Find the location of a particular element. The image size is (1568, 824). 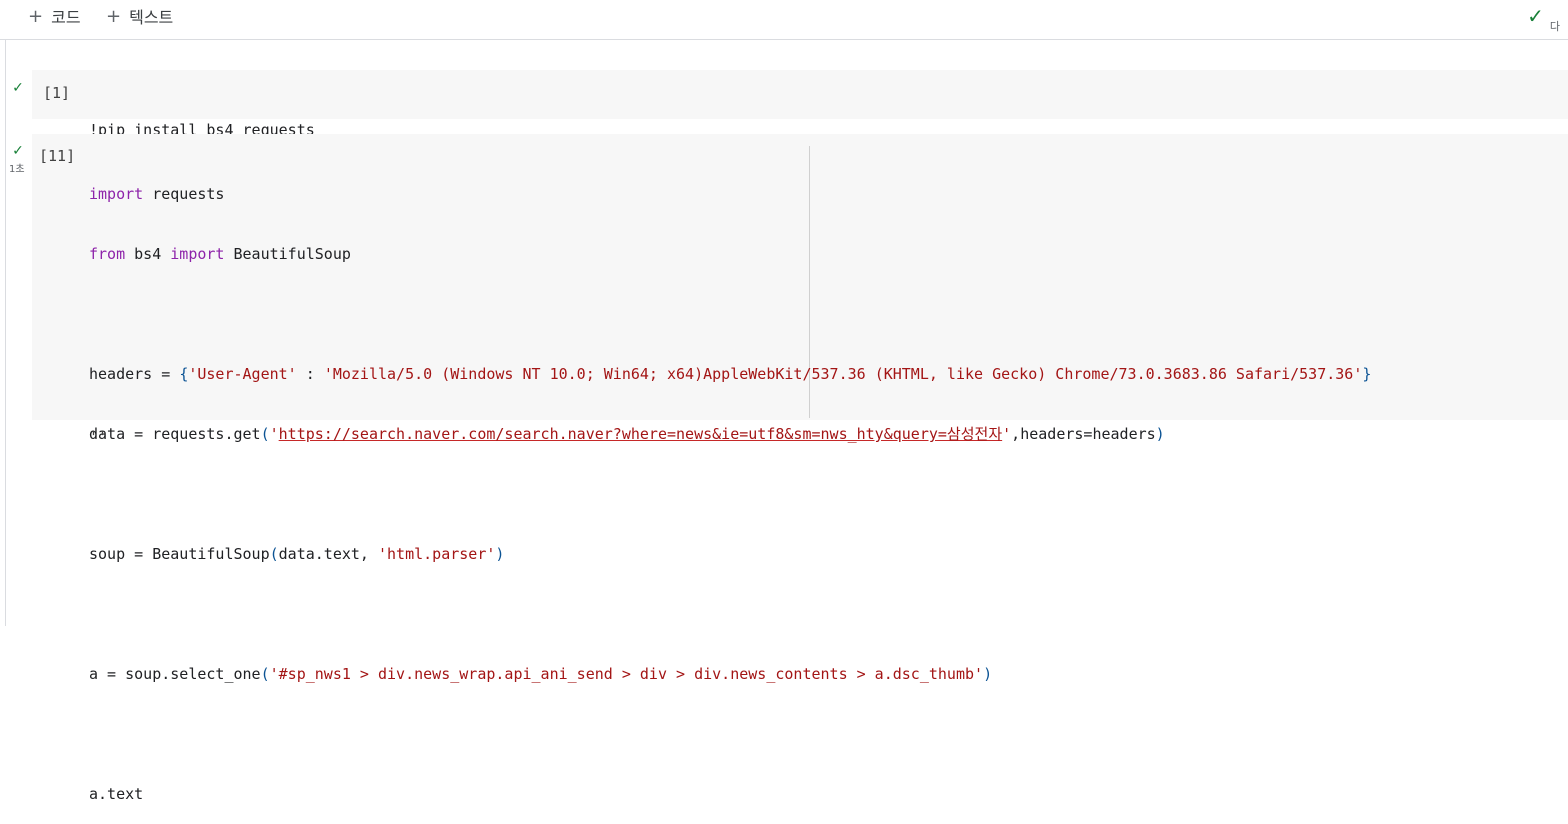

add-text-button: + 텍스트 is located at coordinates (139, 16).